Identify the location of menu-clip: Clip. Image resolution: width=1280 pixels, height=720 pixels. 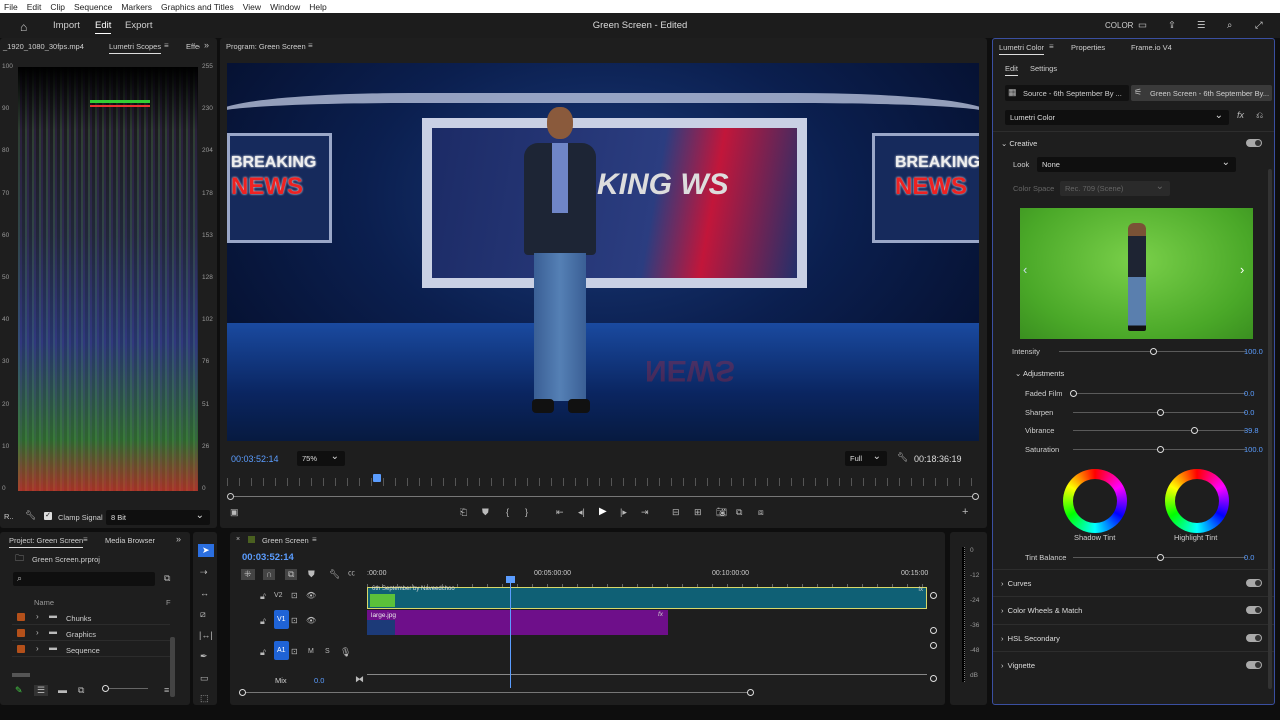
(57, 7).